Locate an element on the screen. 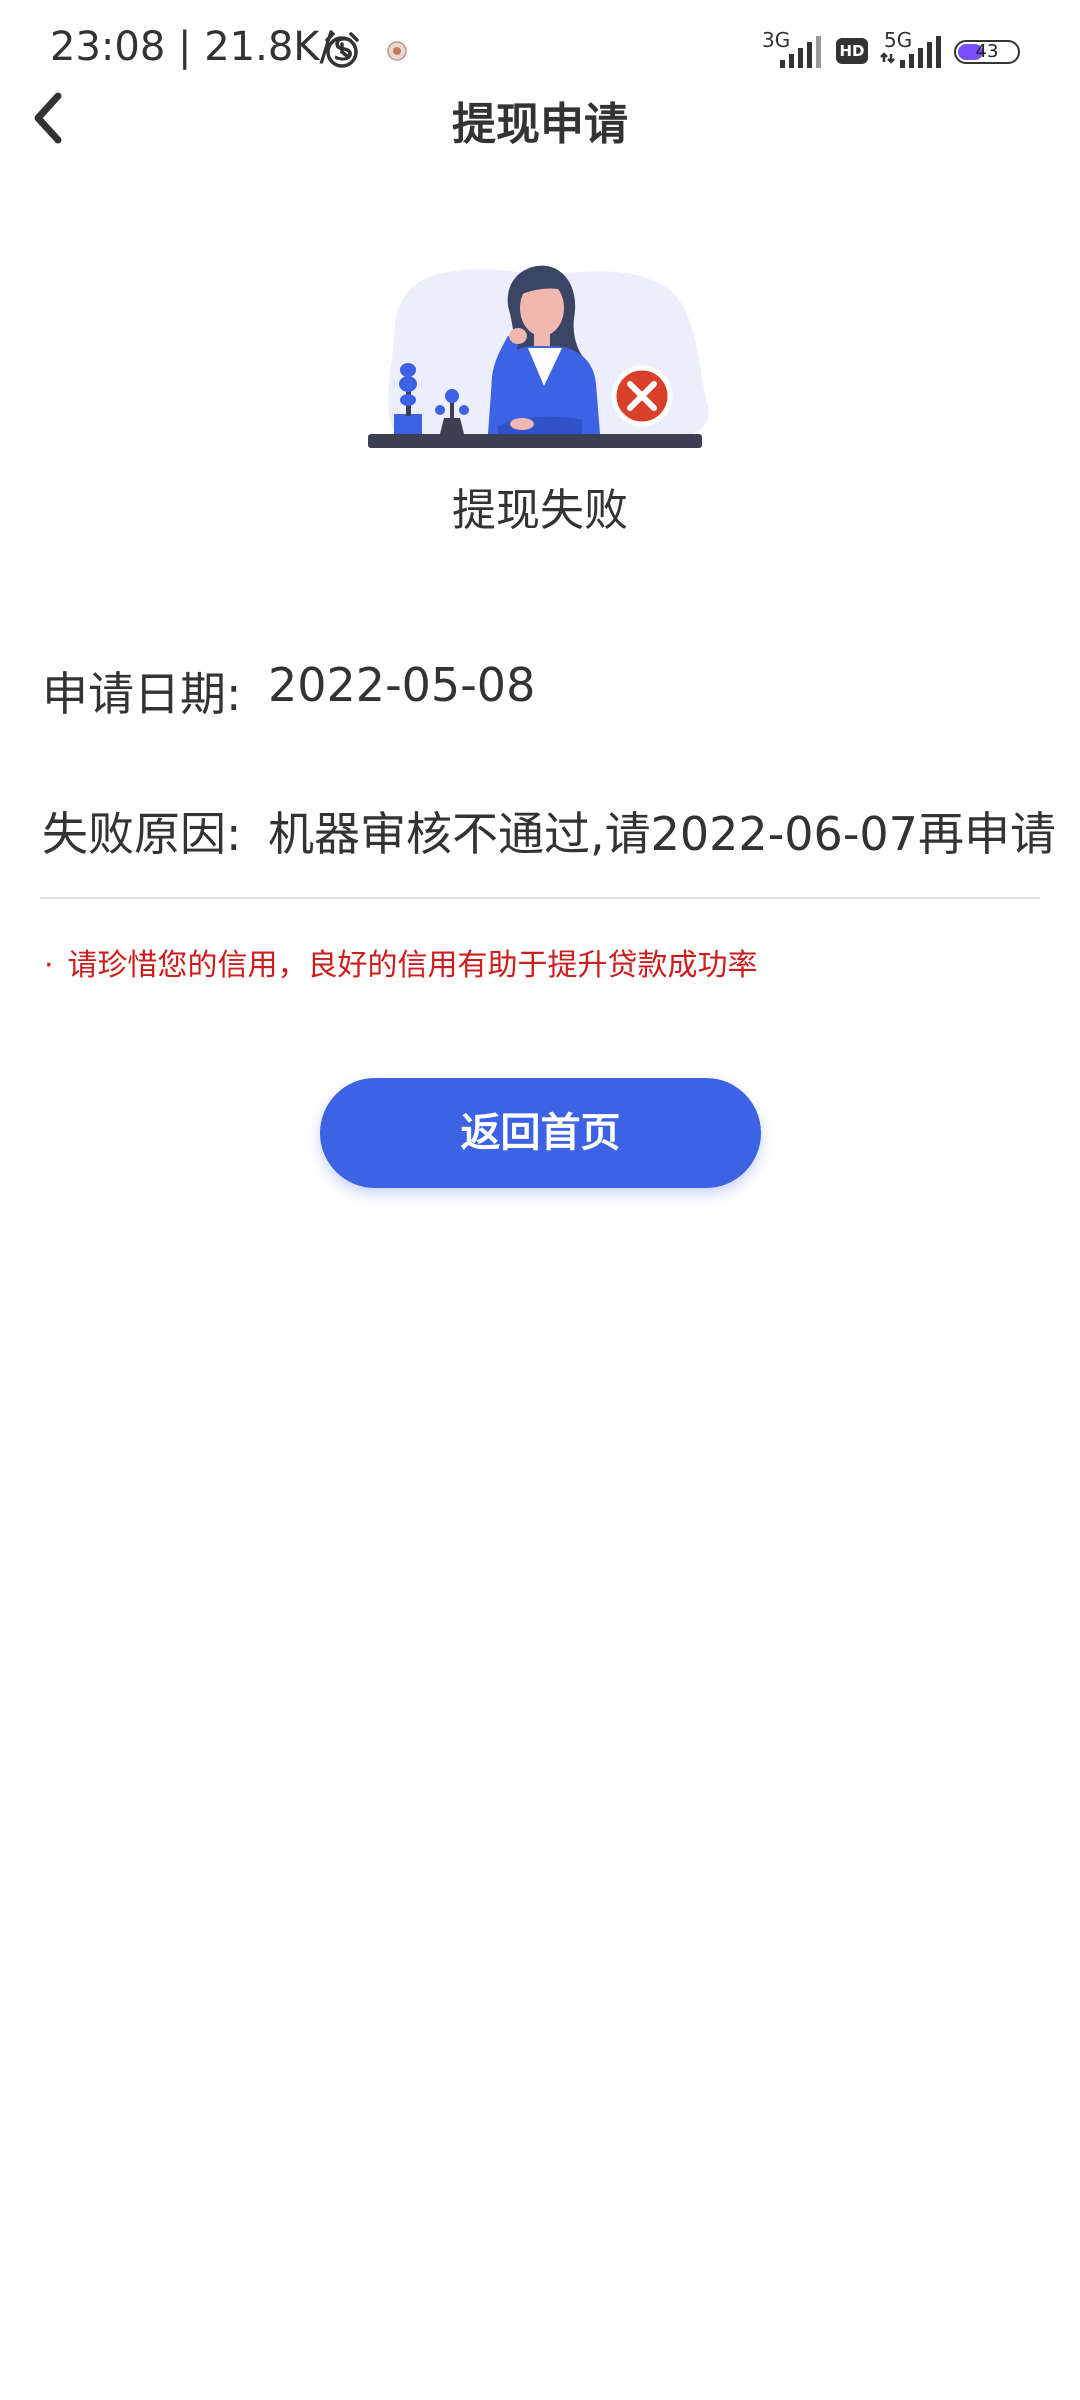 This screenshot has width=1080, height=2400. clock: 23:08 is located at coordinates (108, 47).